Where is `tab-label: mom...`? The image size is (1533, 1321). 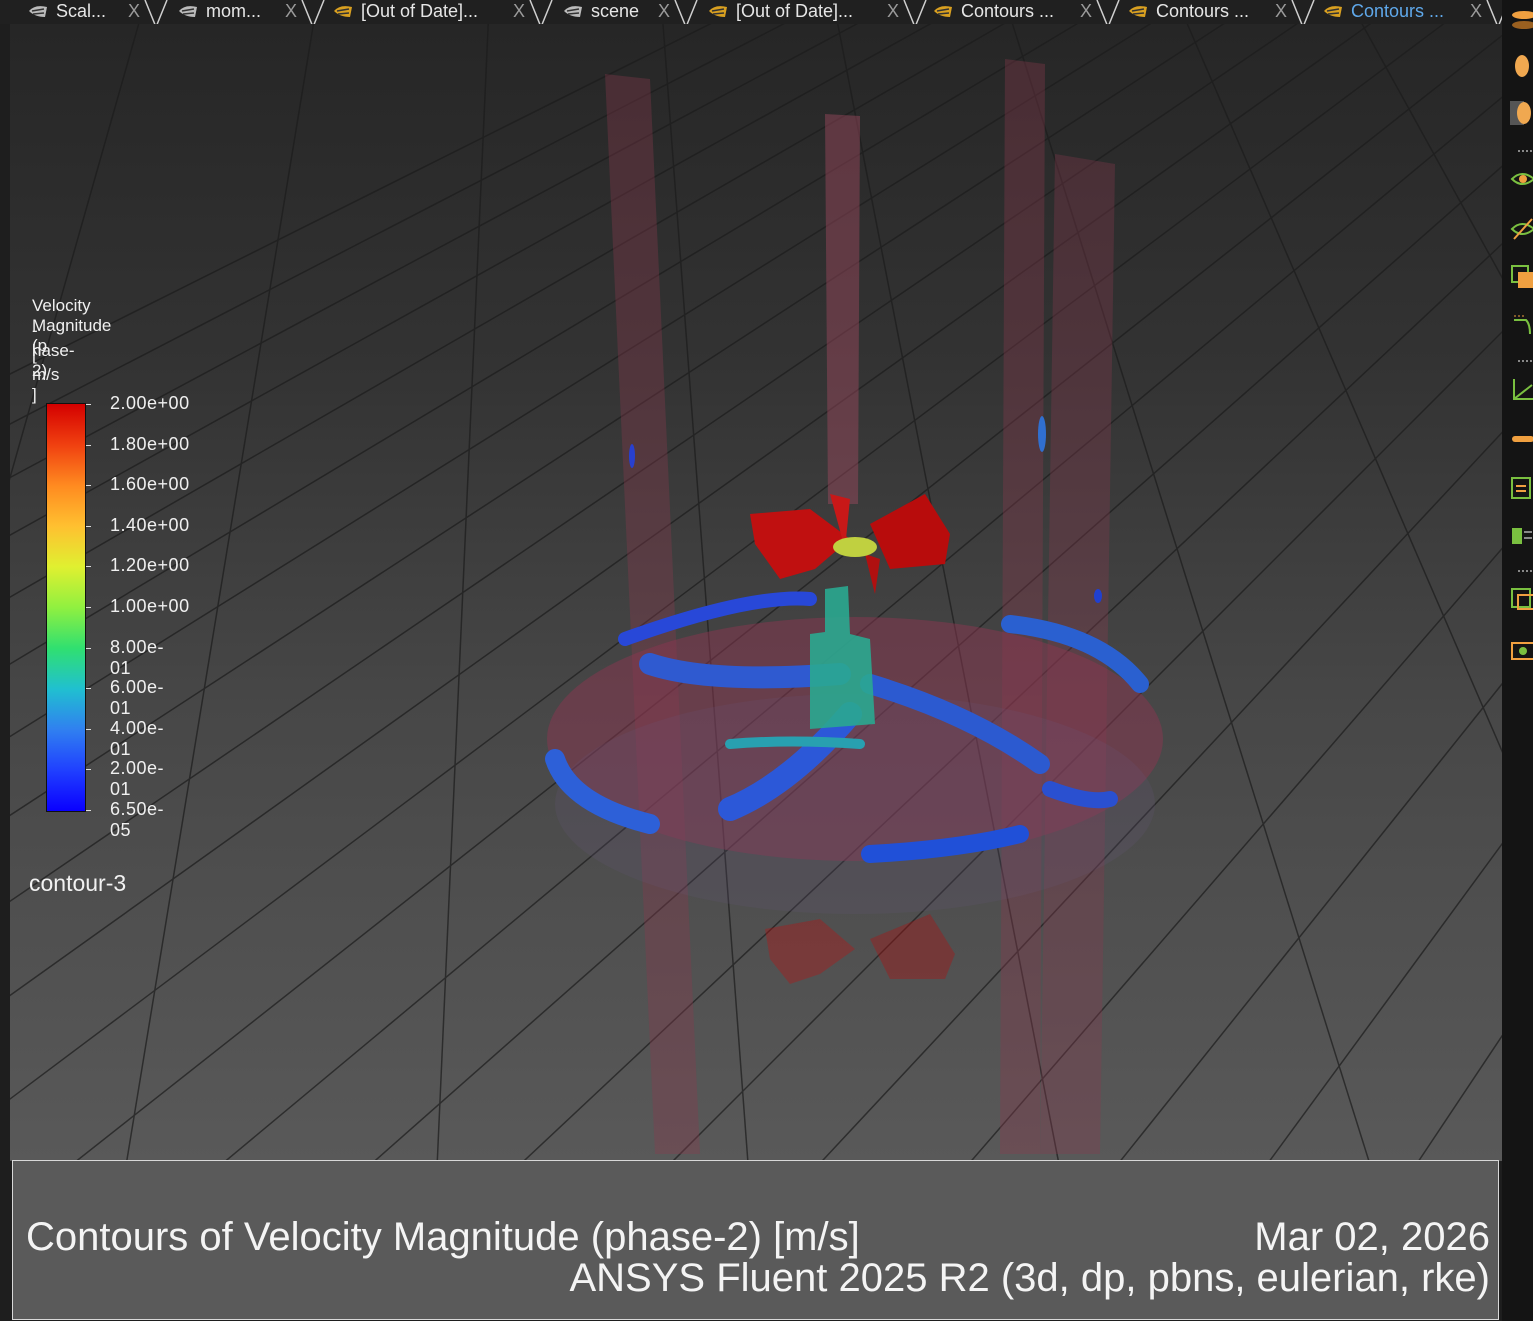 tab-label: mom... is located at coordinates (234, 10).